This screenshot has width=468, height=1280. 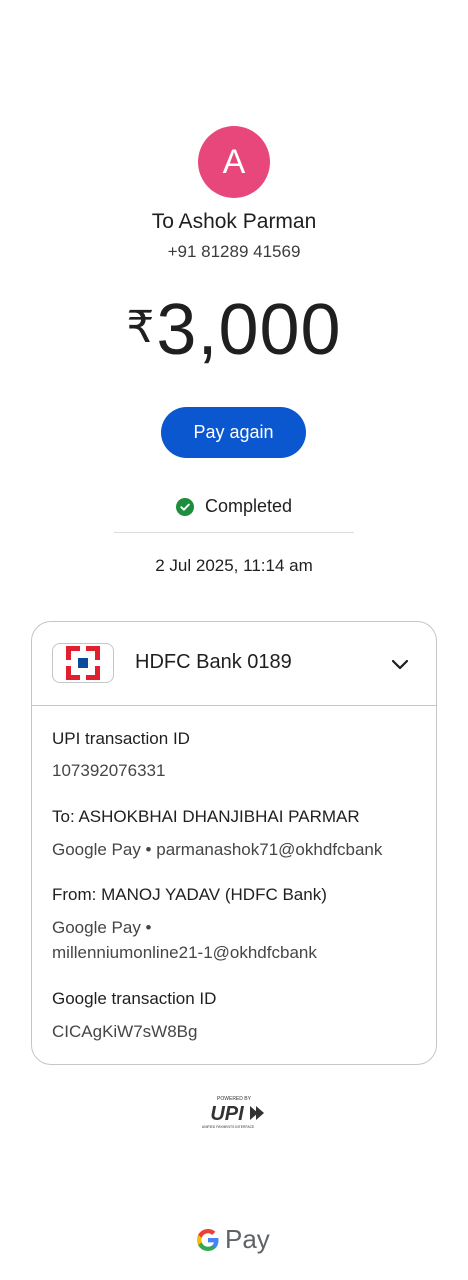 What do you see at coordinates (208, 1239) in the screenshot?
I see `google-g-icon` at bounding box center [208, 1239].